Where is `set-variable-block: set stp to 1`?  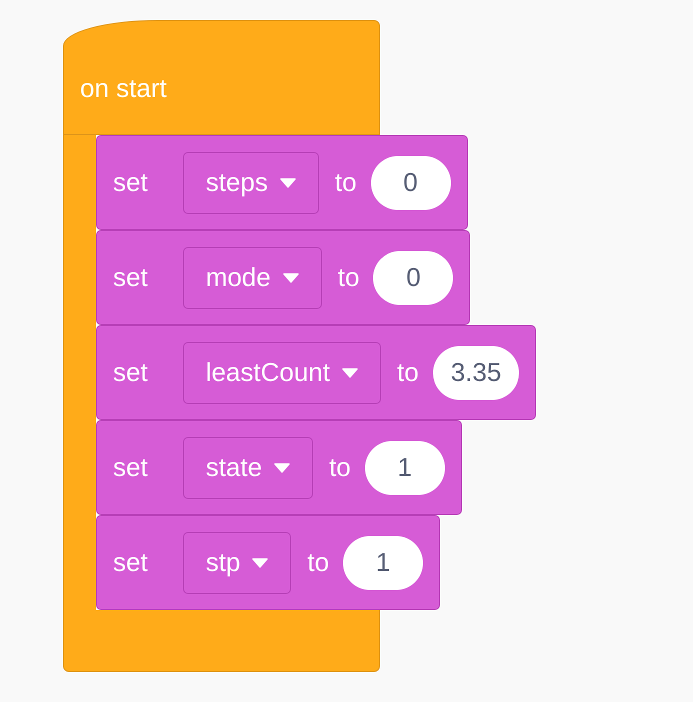 set-variable-block: set stp to 1 is located at coordinates (268, 562).